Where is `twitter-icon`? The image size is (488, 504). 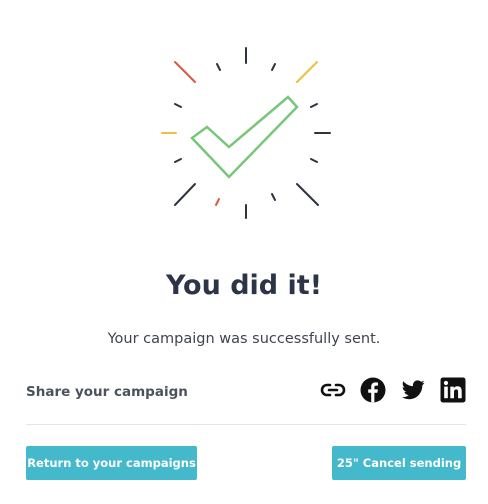
twitter-icon is located at coordinates (413, 390).